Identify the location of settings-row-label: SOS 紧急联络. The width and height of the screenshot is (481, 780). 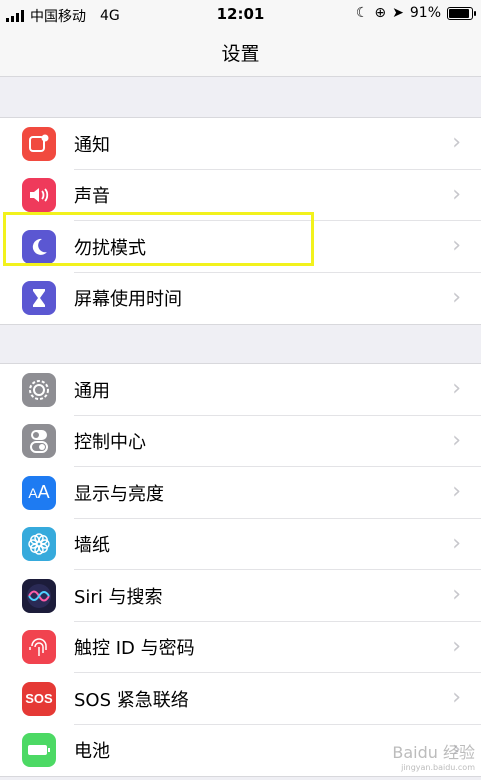
(131, 700).